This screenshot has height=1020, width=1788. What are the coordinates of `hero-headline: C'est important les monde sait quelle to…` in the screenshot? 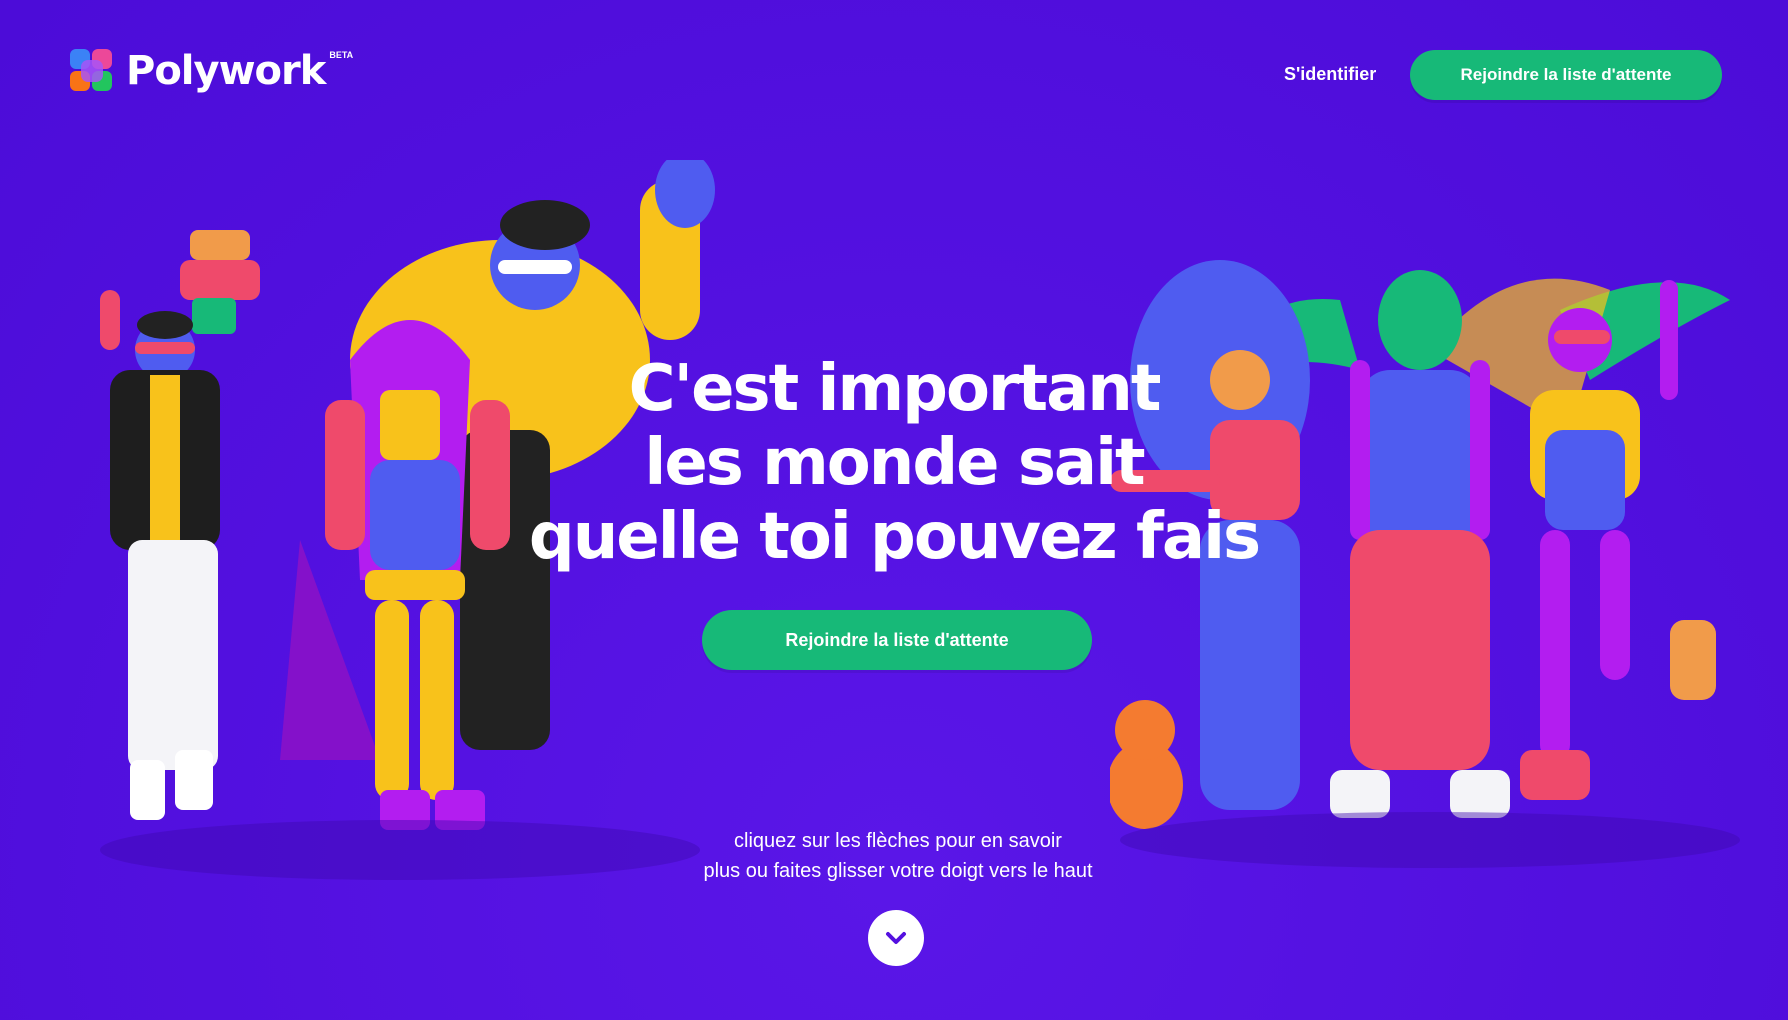 It's located at (894, 463).